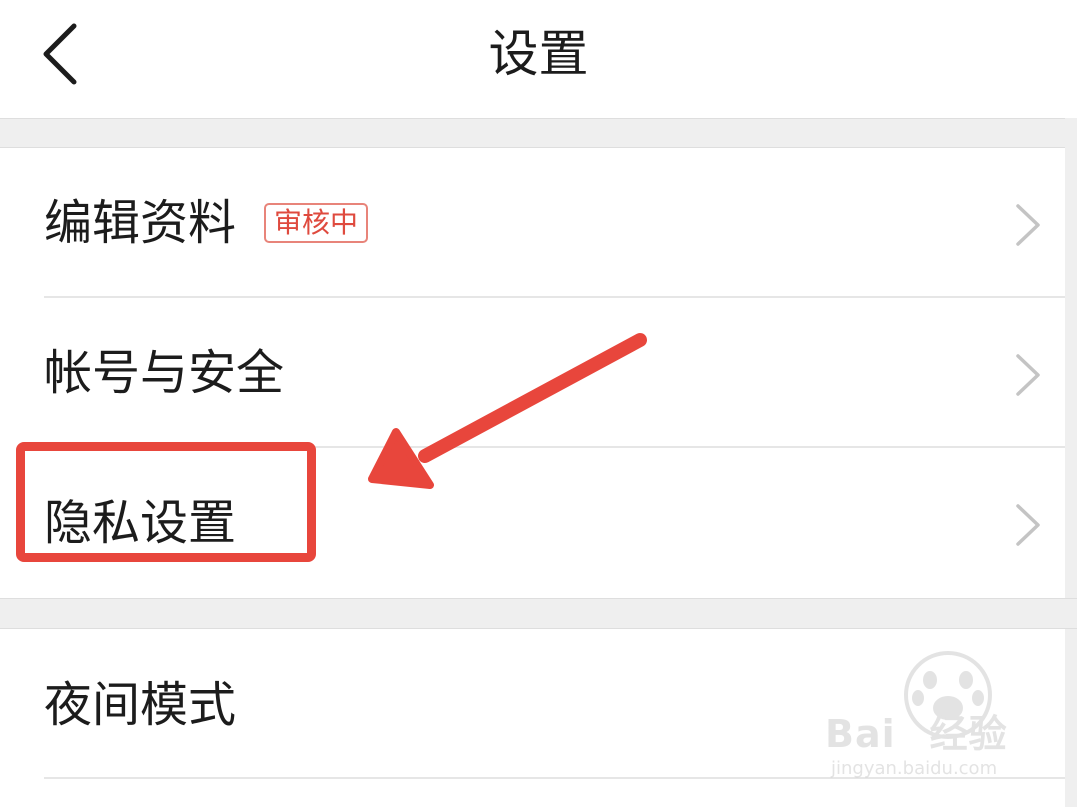 Image resolution: width=1077 pixels, height=807 pixels. I want to click on watermark: Bai 经验 jingyan.baidu.com, so click(940, 720).